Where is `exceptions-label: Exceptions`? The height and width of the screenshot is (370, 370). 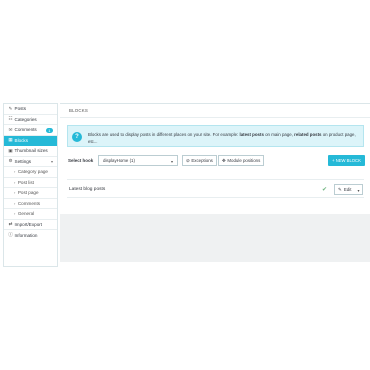
exceptions-label: Exceptions is located at coordinates (202, 160).